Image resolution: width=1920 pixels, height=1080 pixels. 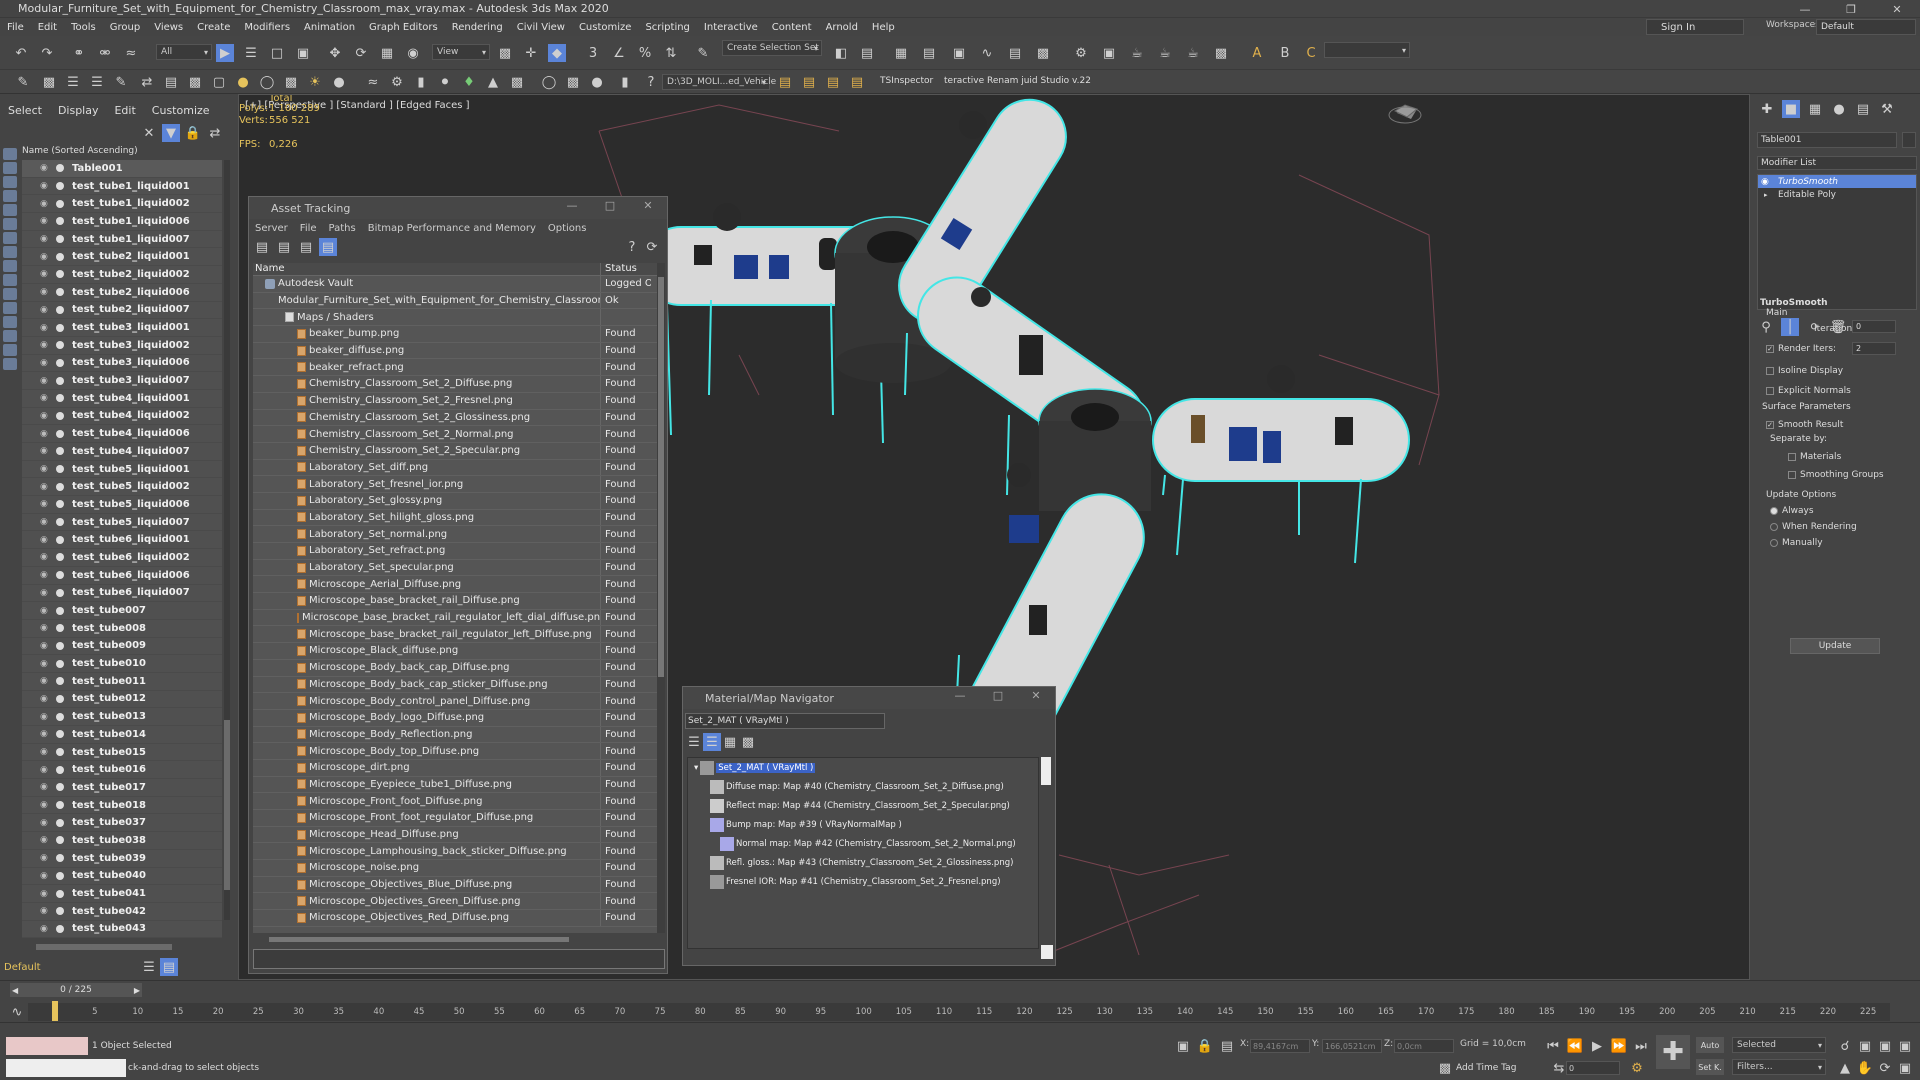 What do you see at coordinates (455, 351) in the screenshot?
I see `asset-row: beaker_diffuse.png Found` at bounding box center [455, 351].